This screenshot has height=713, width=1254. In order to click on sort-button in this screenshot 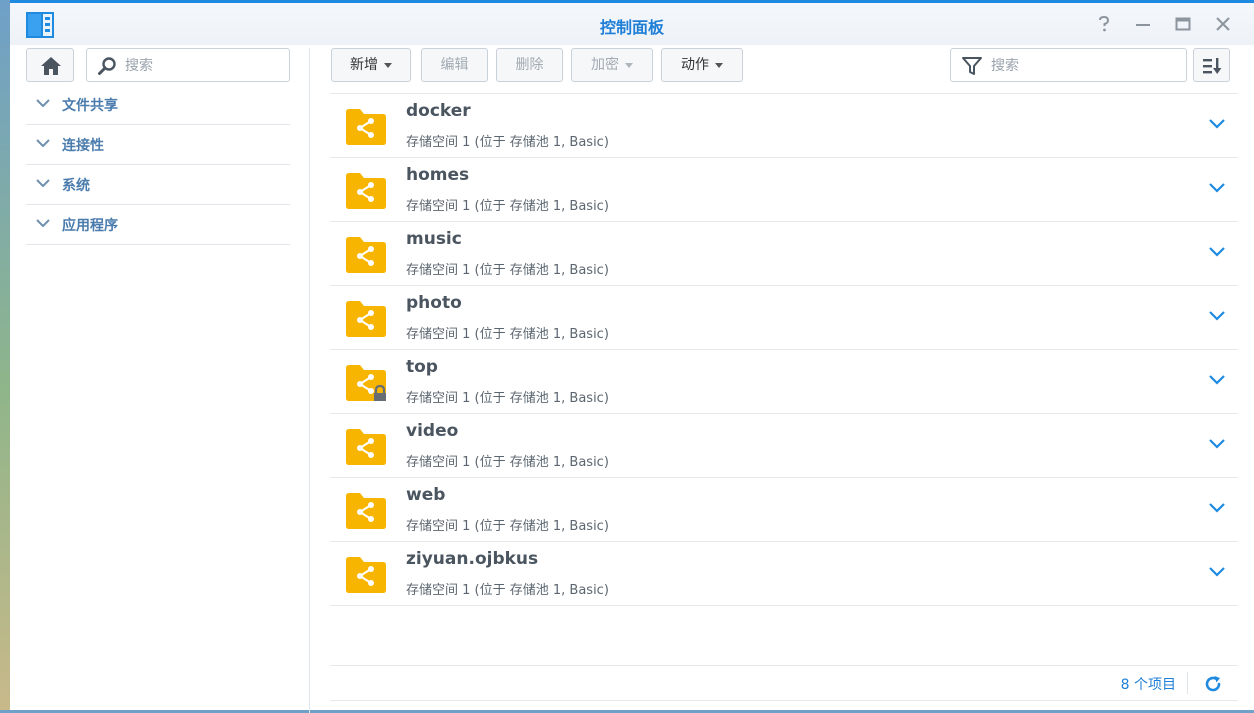, I will do `click(1211, 65)`.